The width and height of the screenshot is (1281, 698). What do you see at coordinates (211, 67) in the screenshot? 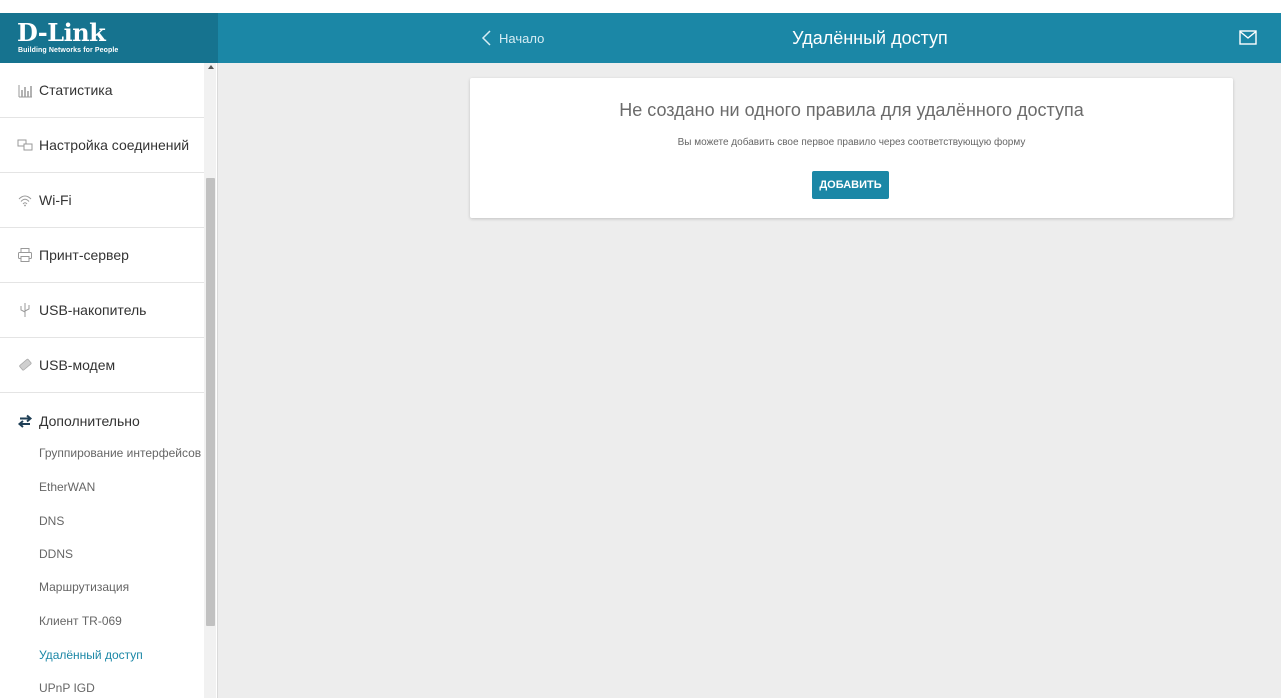
I see `scroll-up-arrow-icon` at bounding box center [211, 67].